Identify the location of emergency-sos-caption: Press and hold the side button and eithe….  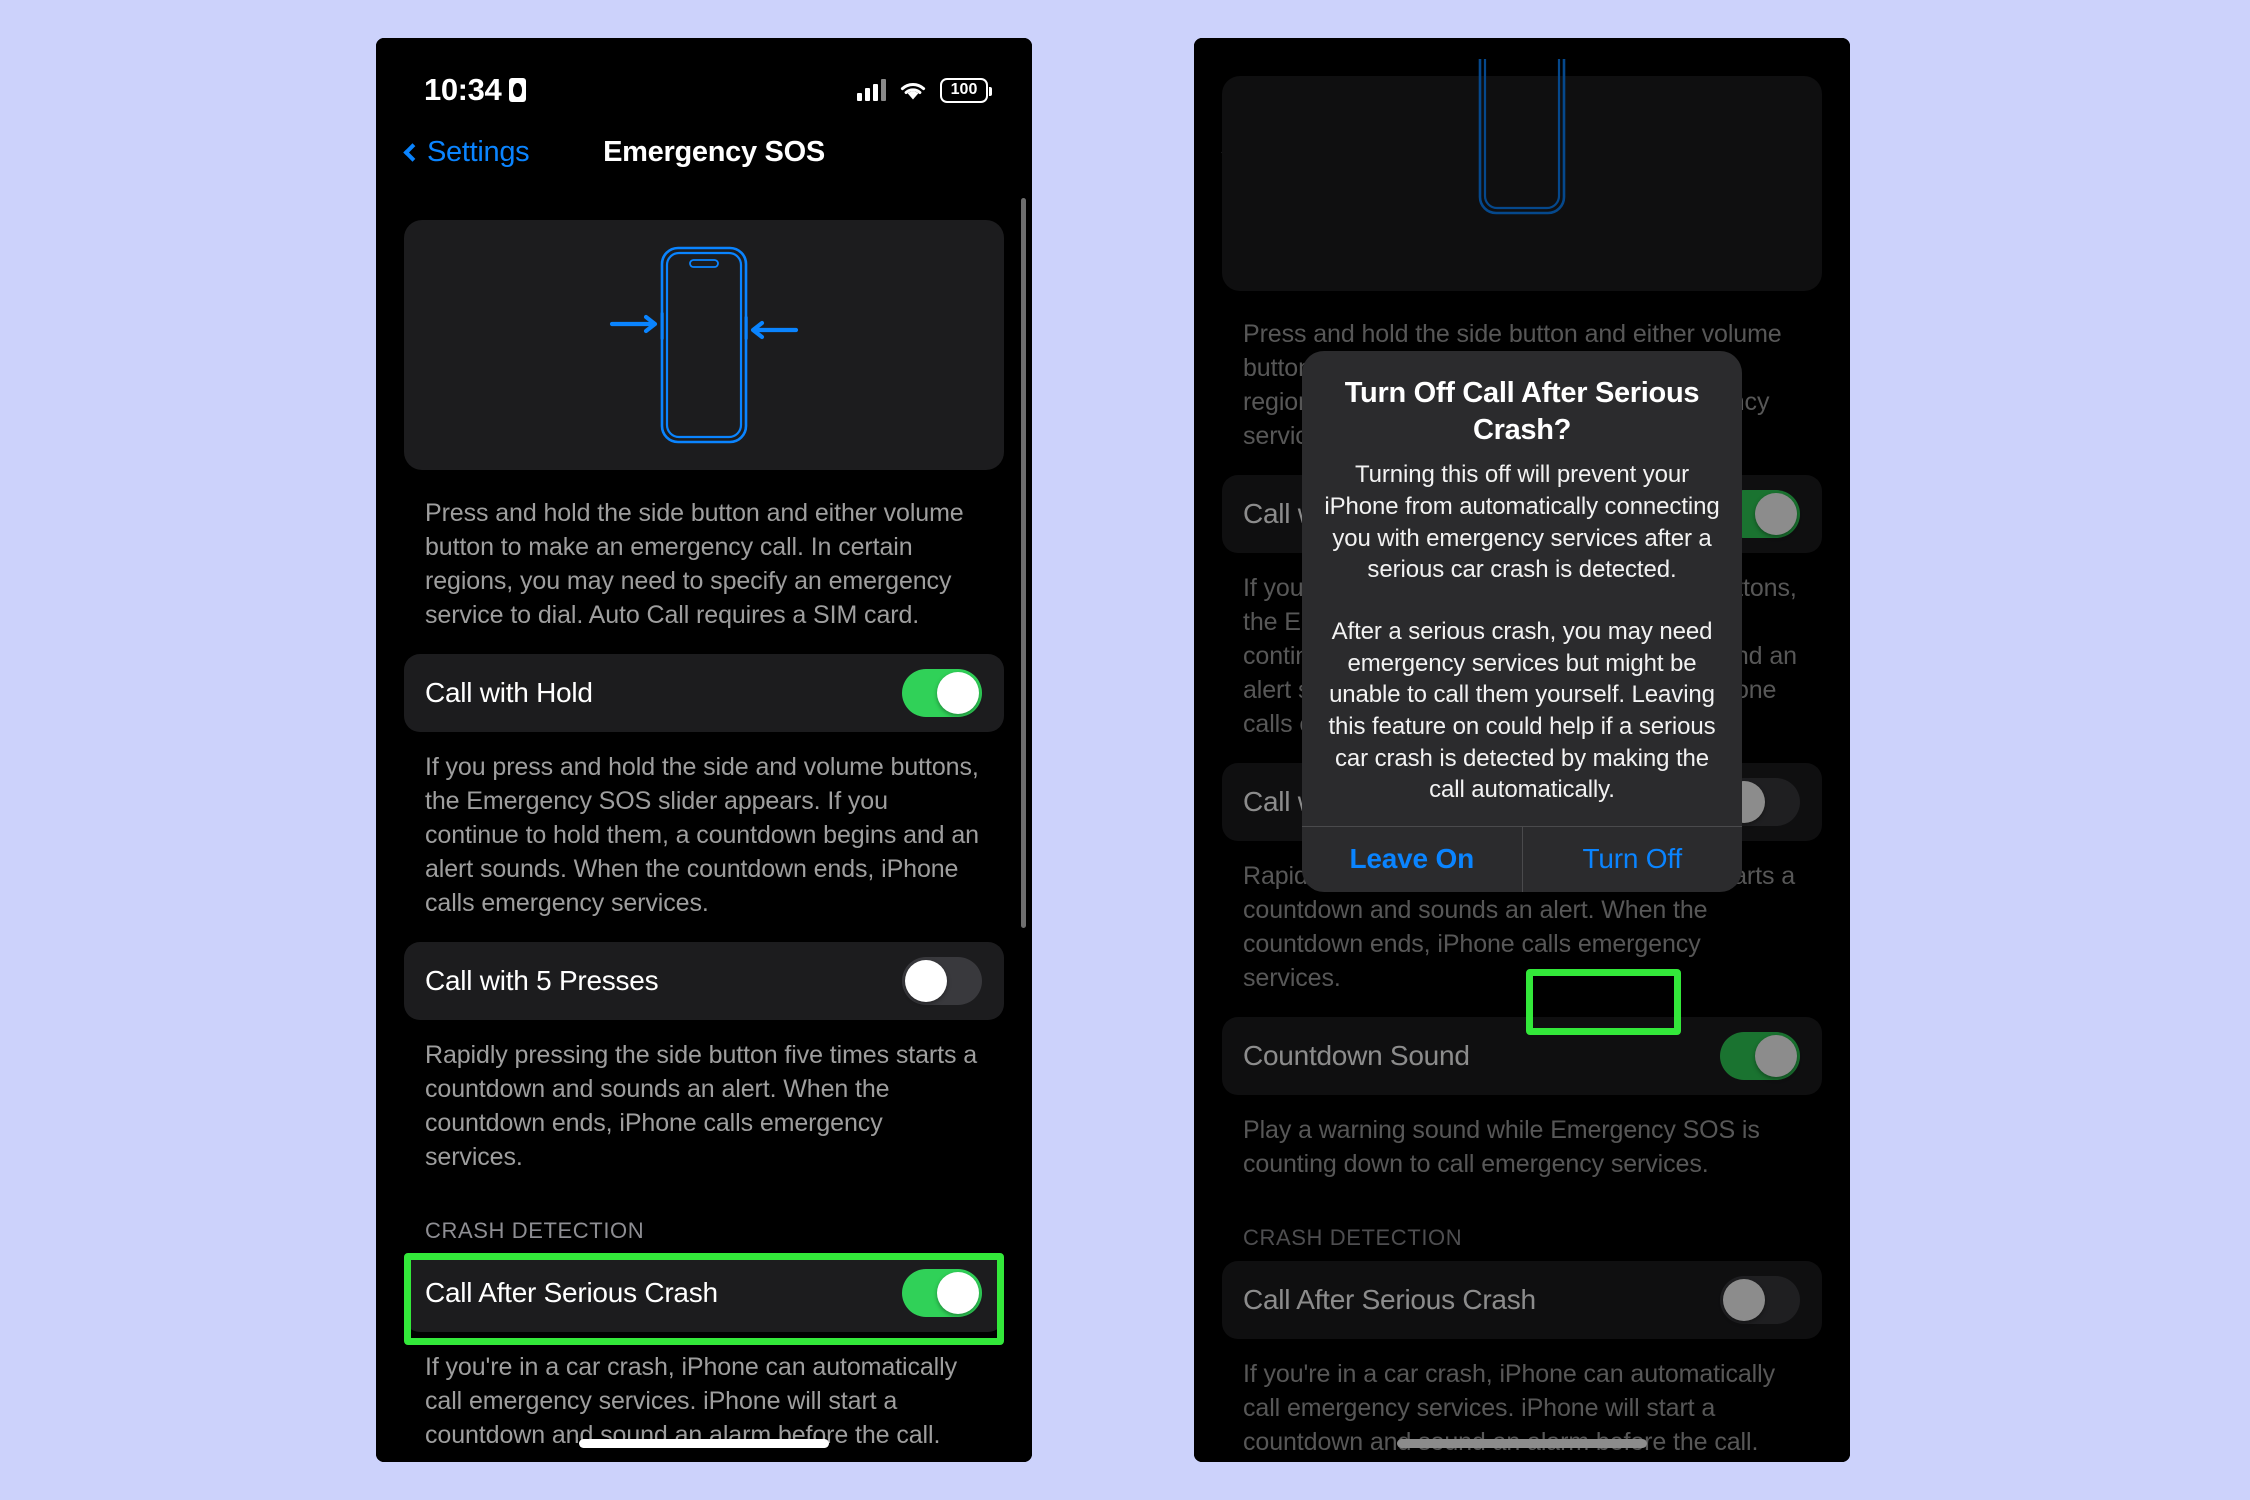
(694, 564).